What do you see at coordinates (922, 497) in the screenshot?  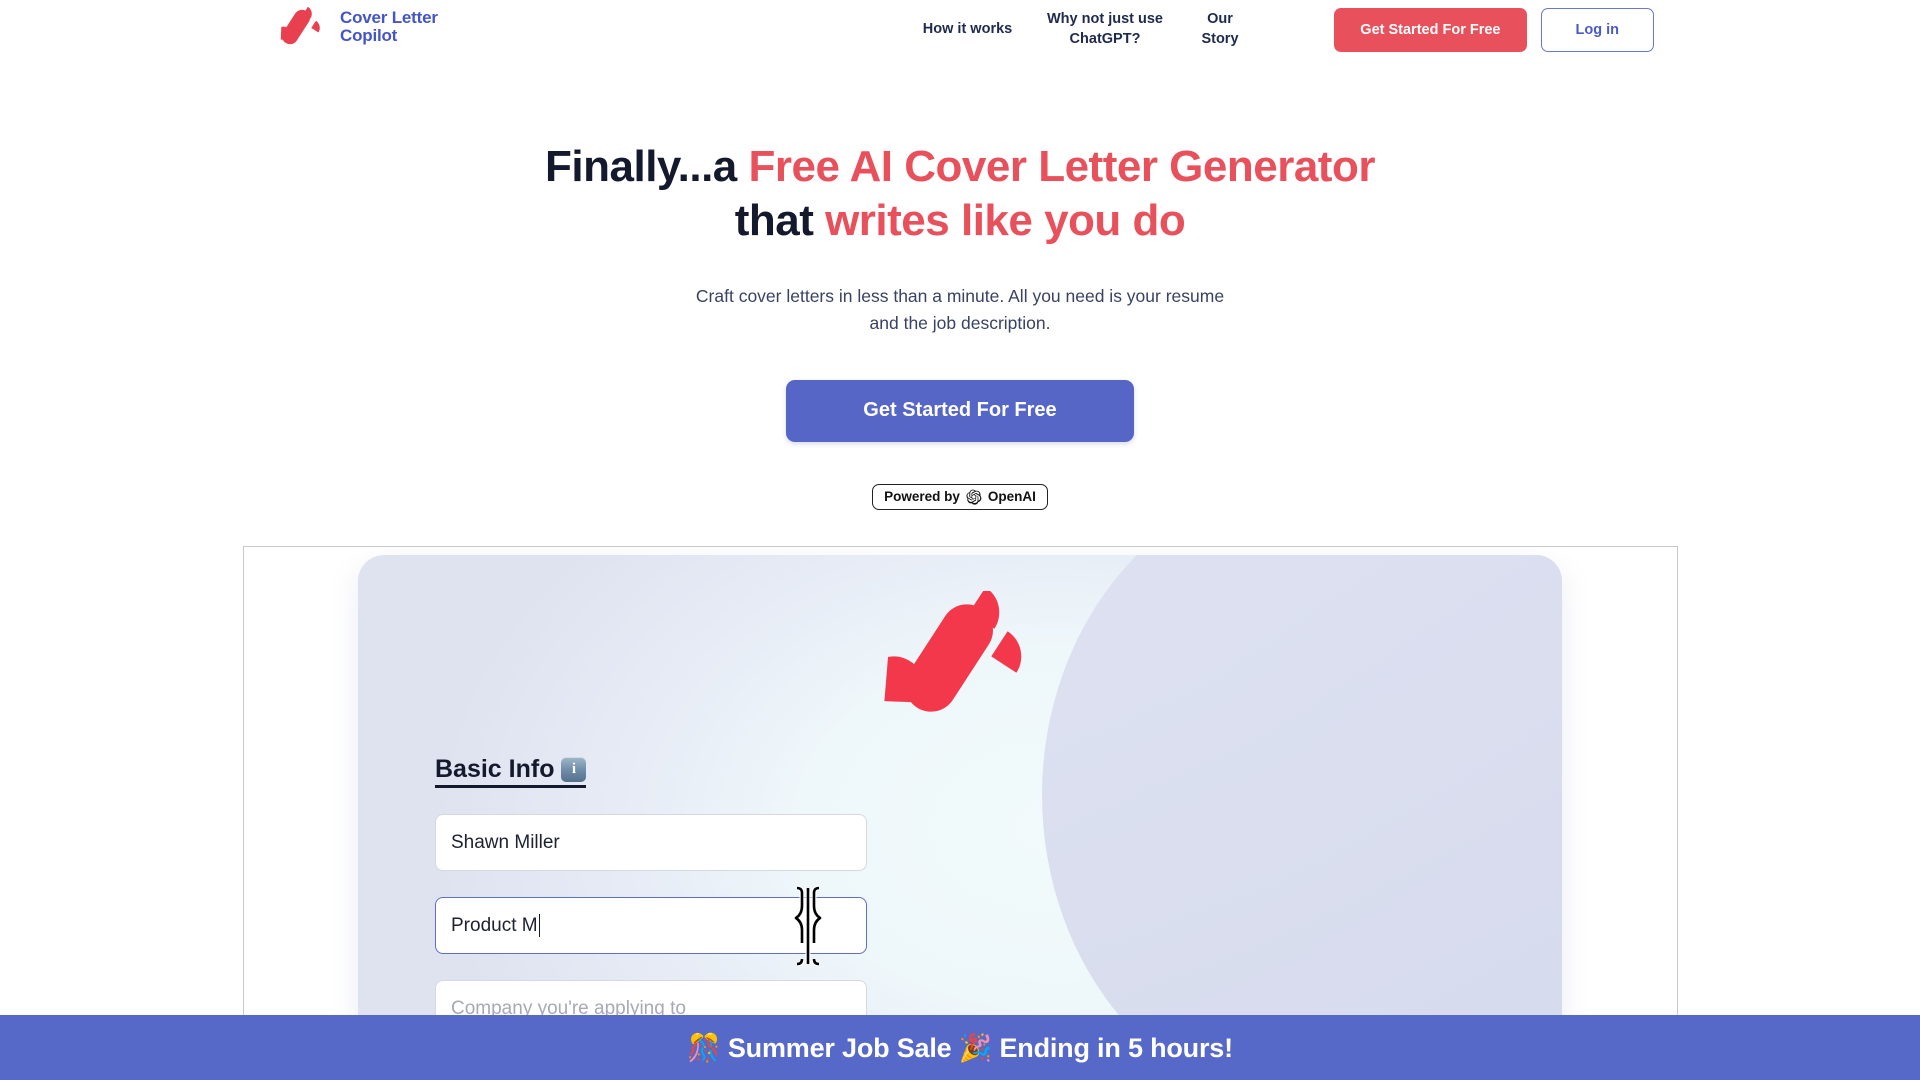 I see `powered-by-label: Powered by` at bounding box center [922, 497].